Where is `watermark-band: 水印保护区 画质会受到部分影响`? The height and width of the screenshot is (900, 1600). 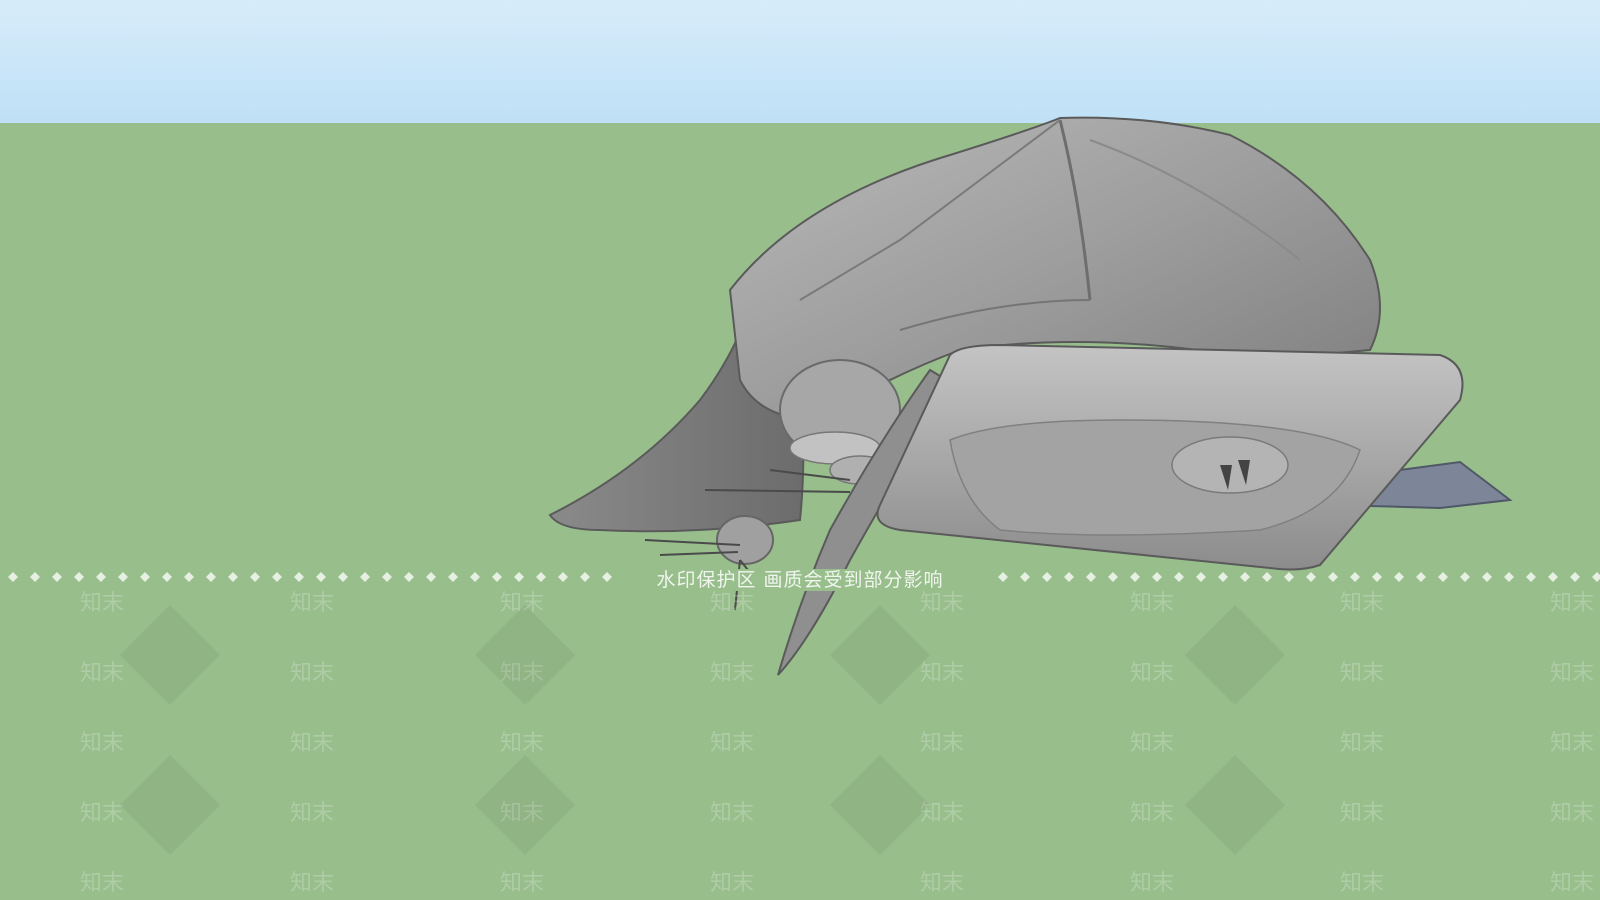
watermark-band: 水印保护区 画质会受到部分影响 is located at coordinates (800, 577).